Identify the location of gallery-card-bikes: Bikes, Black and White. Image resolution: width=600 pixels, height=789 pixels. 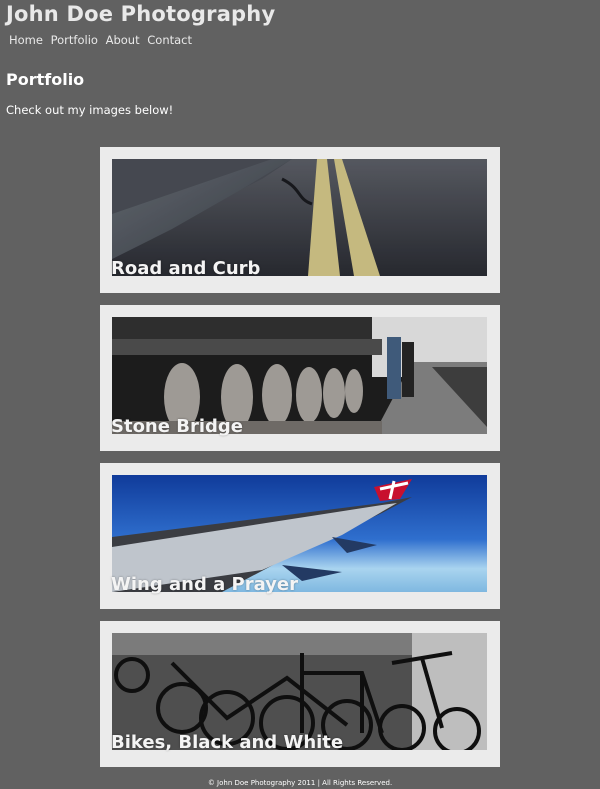
(300, 694).